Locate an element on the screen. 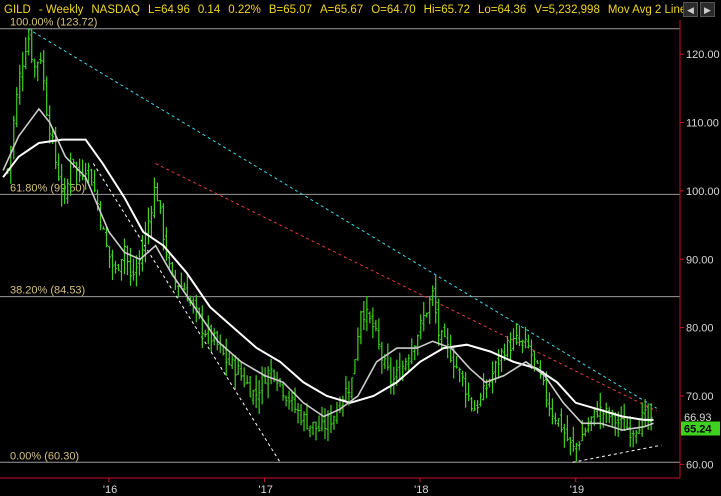 The width and height of the screenshot is (721, 496). y-tick-label: 80.00 is located at coordinates (700, 329).